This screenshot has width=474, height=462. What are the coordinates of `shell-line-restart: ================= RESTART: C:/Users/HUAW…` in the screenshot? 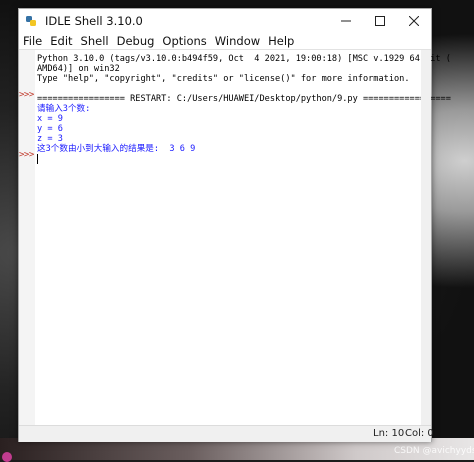 It's located at (244, 99).